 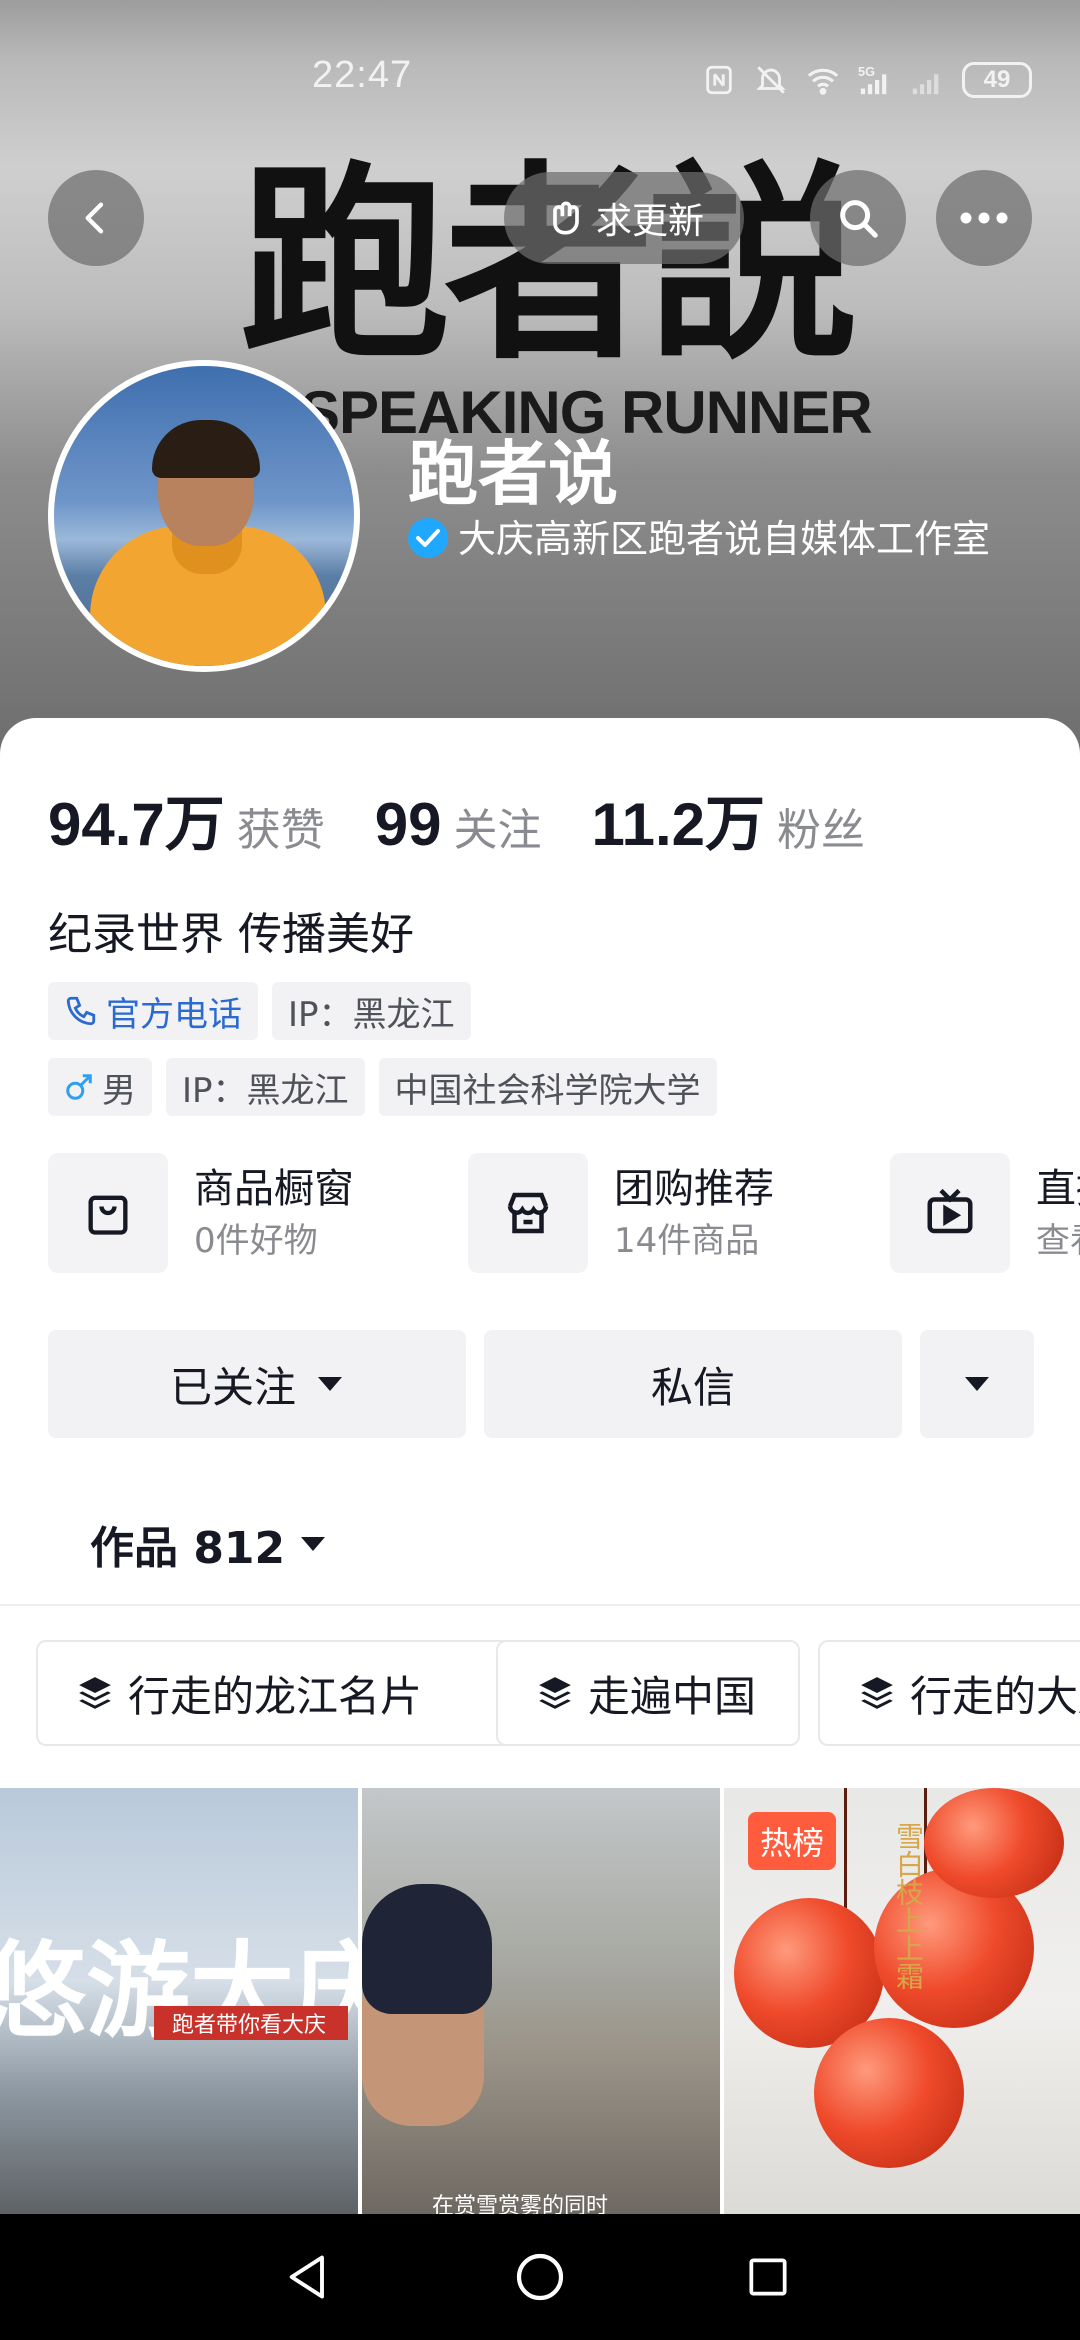 I want to click on collection-item: 行走的龙江名片, so click(x=275, y=1693).